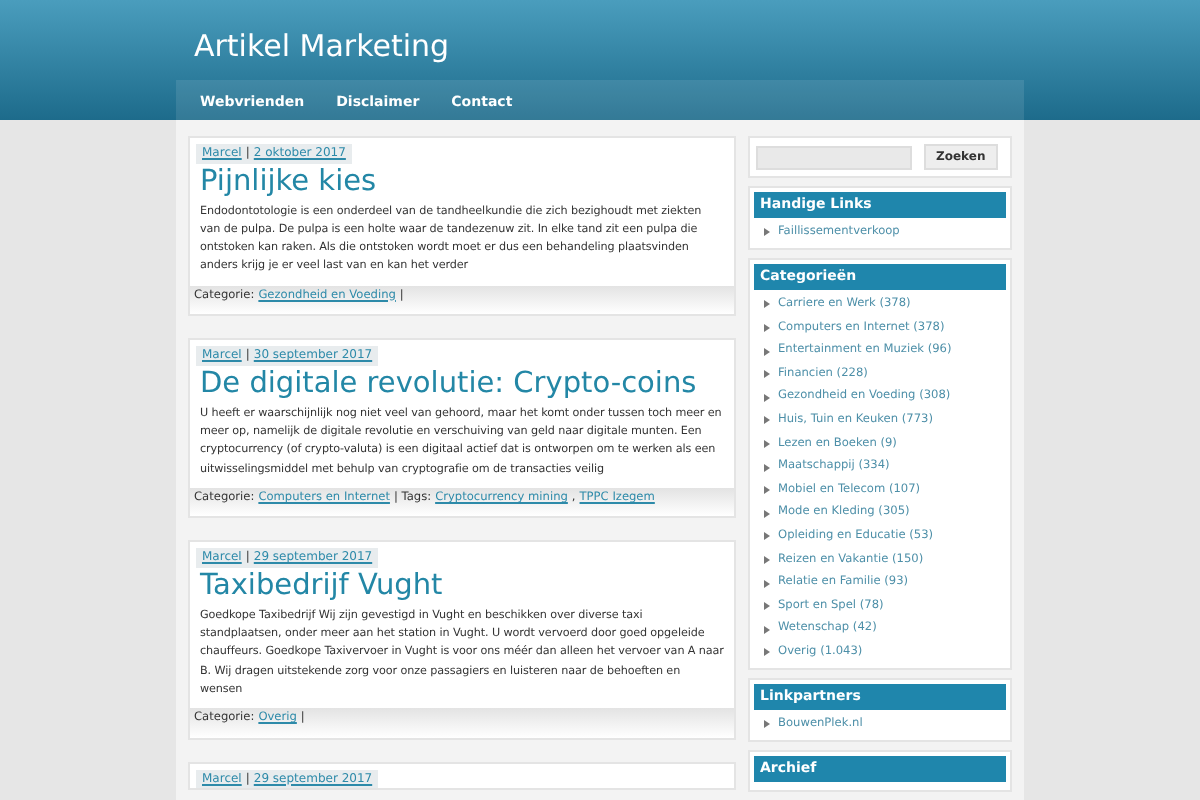  What do you see at coordinates (464, 588) in the screenshot?
I see `post-title: Taxibedrijf Vught` at bounding box center [464, 588].